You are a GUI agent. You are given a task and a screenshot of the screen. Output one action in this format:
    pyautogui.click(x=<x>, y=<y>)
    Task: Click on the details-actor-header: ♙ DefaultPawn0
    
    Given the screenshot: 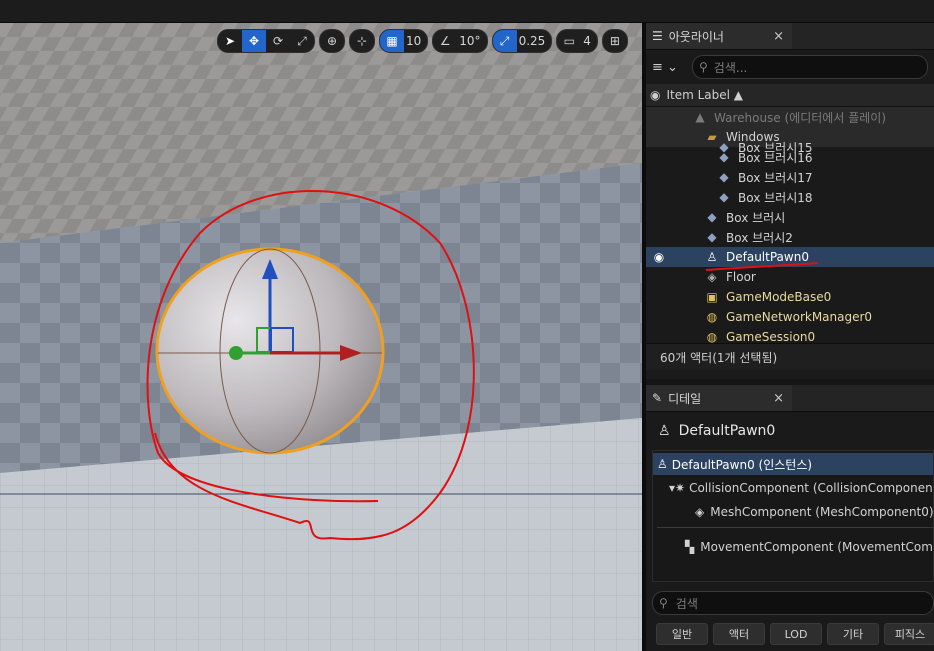 What is the action you would take?
    pyautogui.click(x=790, y=431)
    